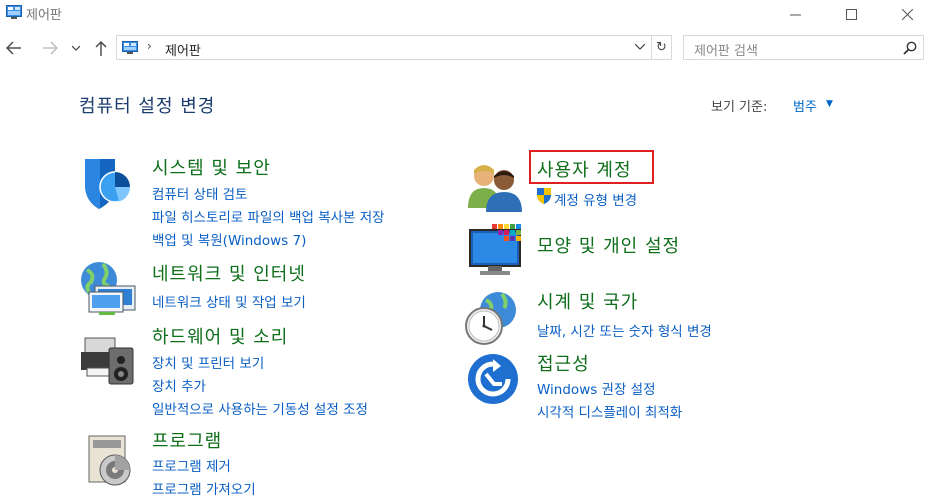 The height and width of the screenshot is (502, 930). What do you see at coordinates (101, 48) in the screenshot?
I see `up-arrow-icon` at bounding box center [101, 48].